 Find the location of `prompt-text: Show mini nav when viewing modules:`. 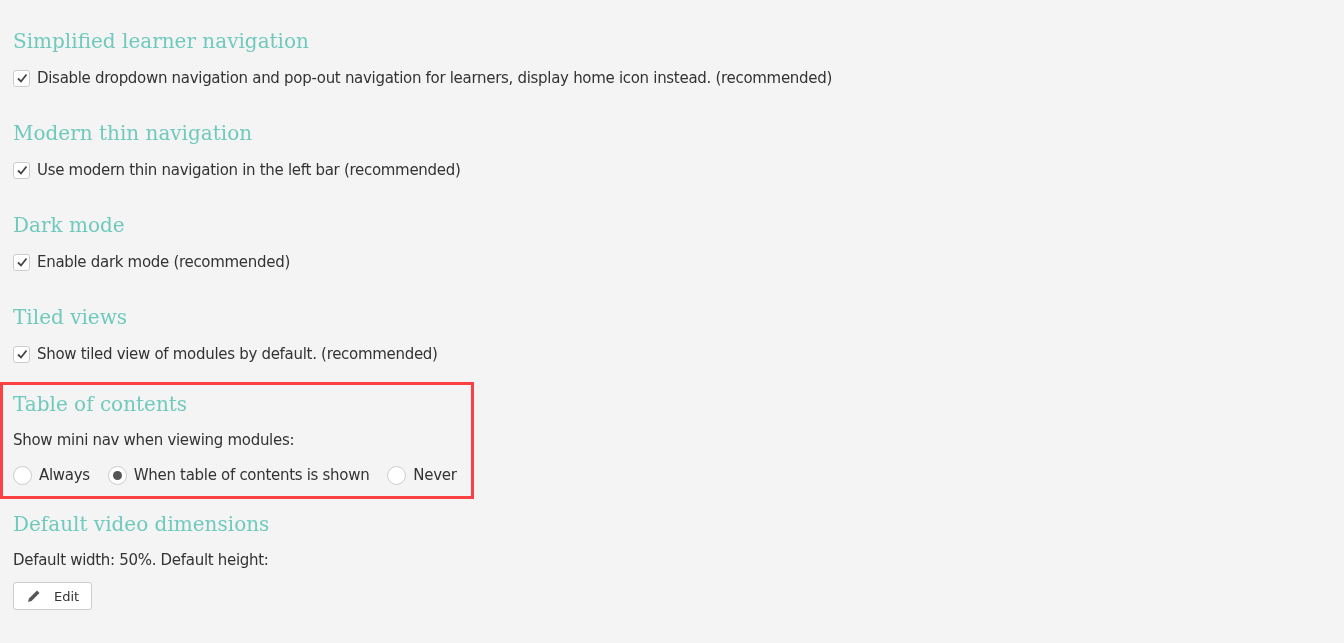

prompt-text: Show mini nav when viewing modules: is located at coordinates (154, 440).